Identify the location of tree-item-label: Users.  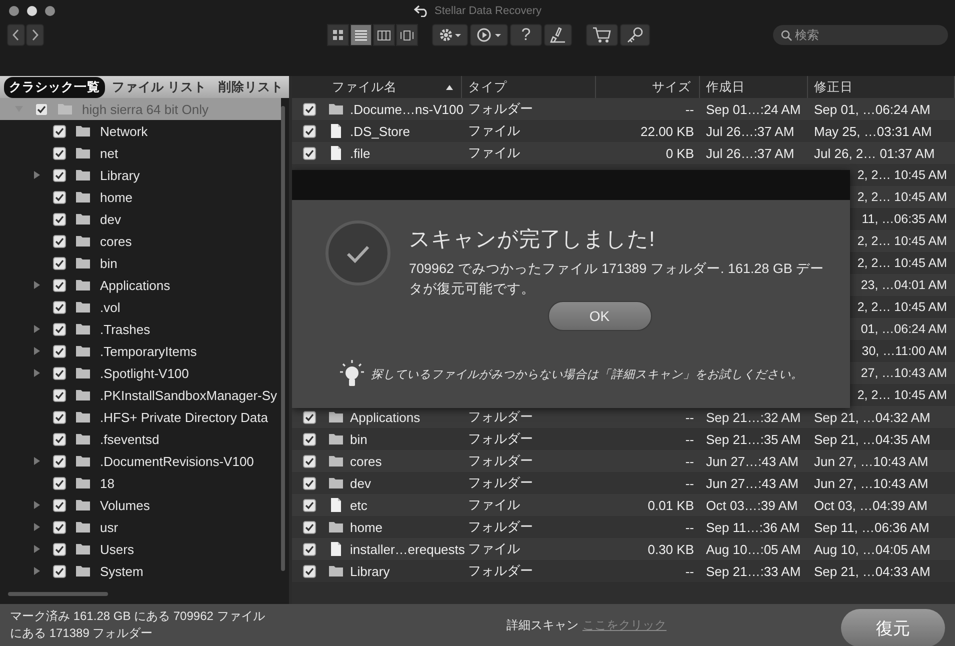
(117, 549).